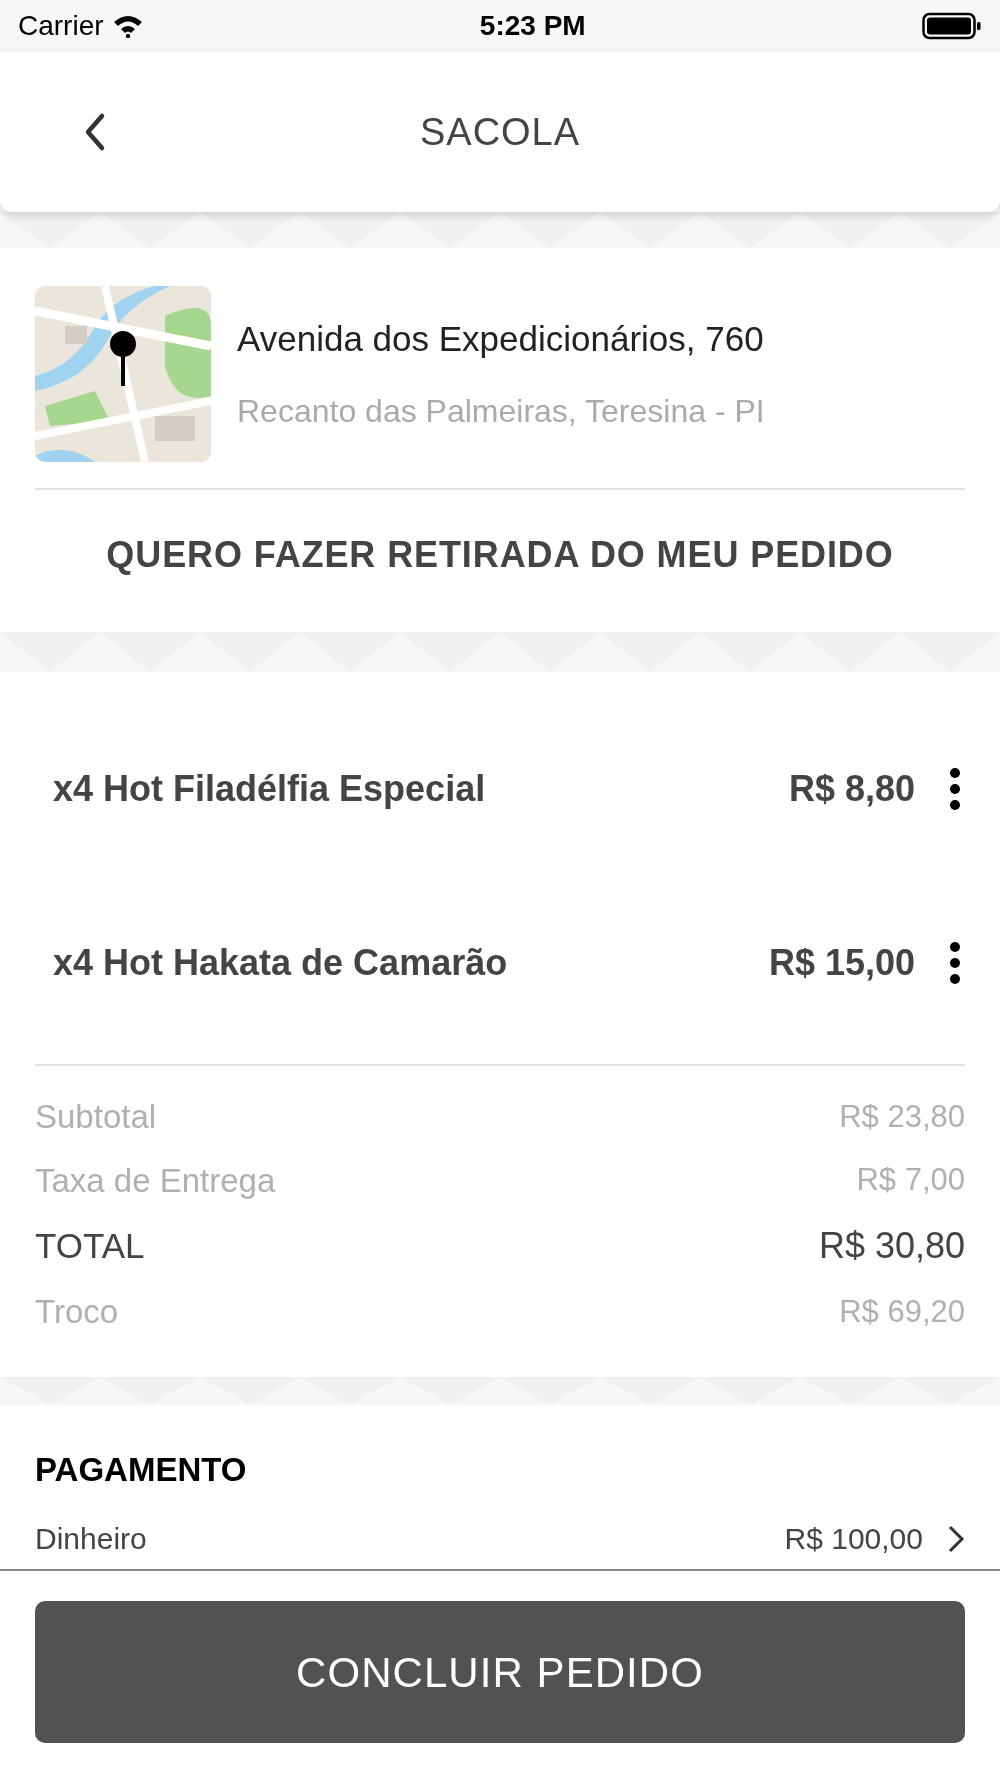  I want to click on payment-title: PAGAMENTO, so click(141, 1469).